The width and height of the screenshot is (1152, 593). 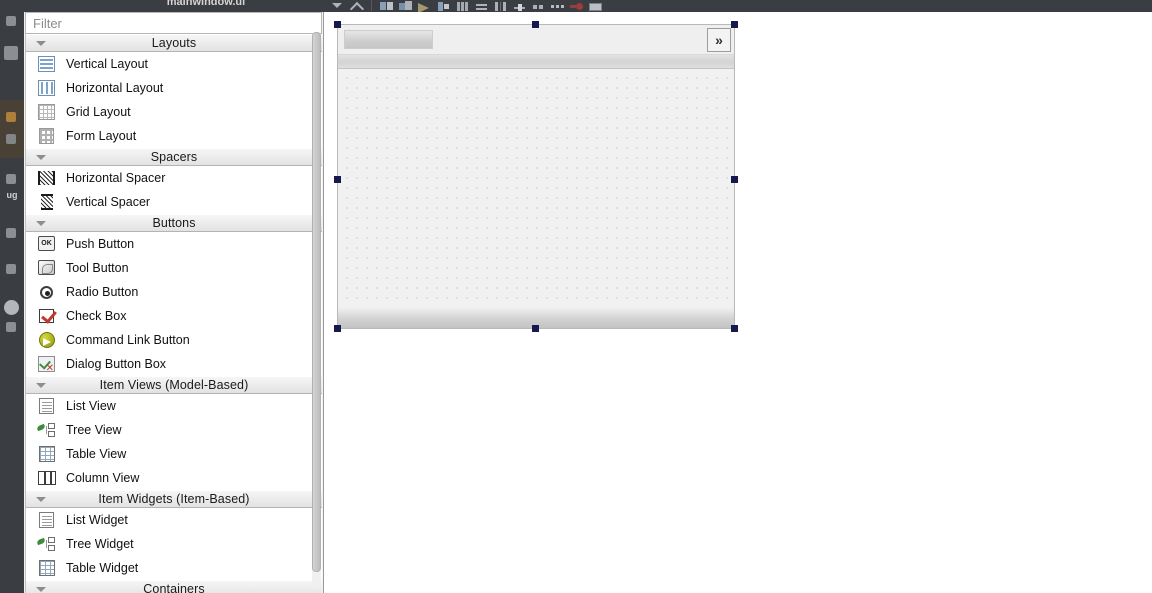 What do you see at coordinates (535, 328) in the screenshot?
I see `resize-handle-bottom-center` at bounding box center [535, 328].